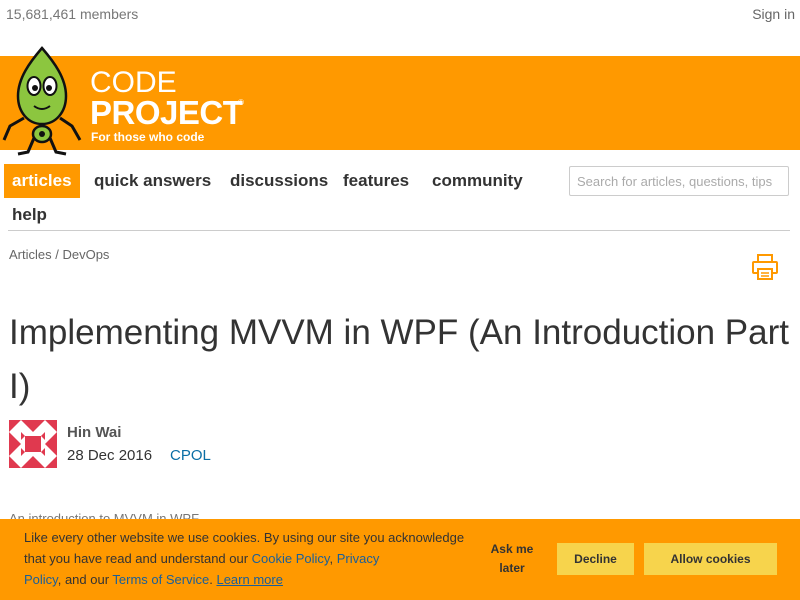 The image size is (800, 600). What do you see at coordinates (400, 14) in the screenshot?
I see `top-bar: 15,681,461 members Sign in` at bounding box center [400, 14].